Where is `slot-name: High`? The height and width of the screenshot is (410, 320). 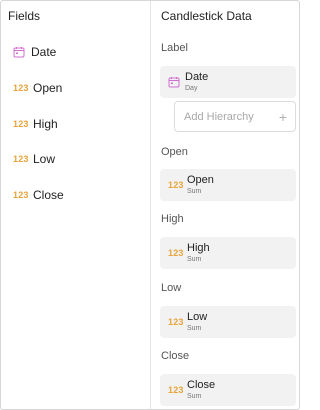 slot-name: High is located at coordinates (198, 248).